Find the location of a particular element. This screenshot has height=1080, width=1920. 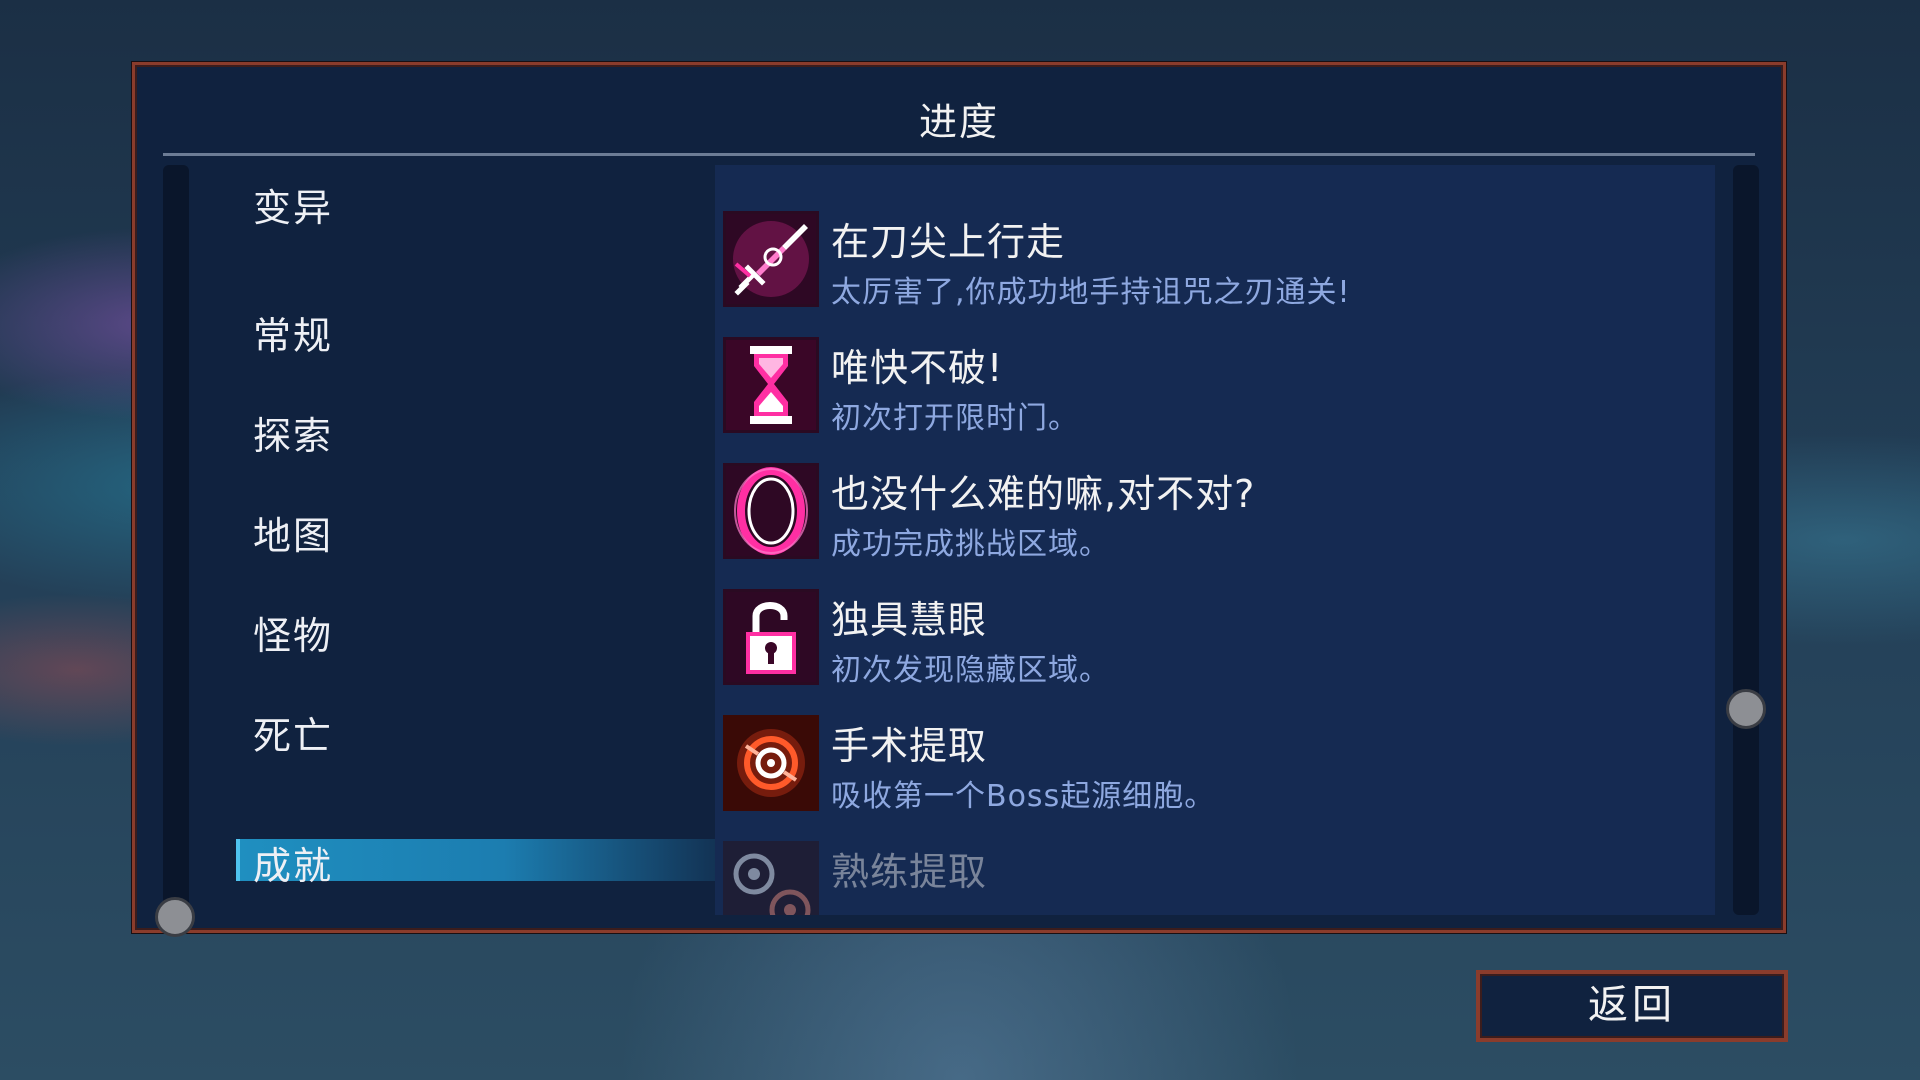

category-exploration: 探索 is located at coordinates (293, 432).